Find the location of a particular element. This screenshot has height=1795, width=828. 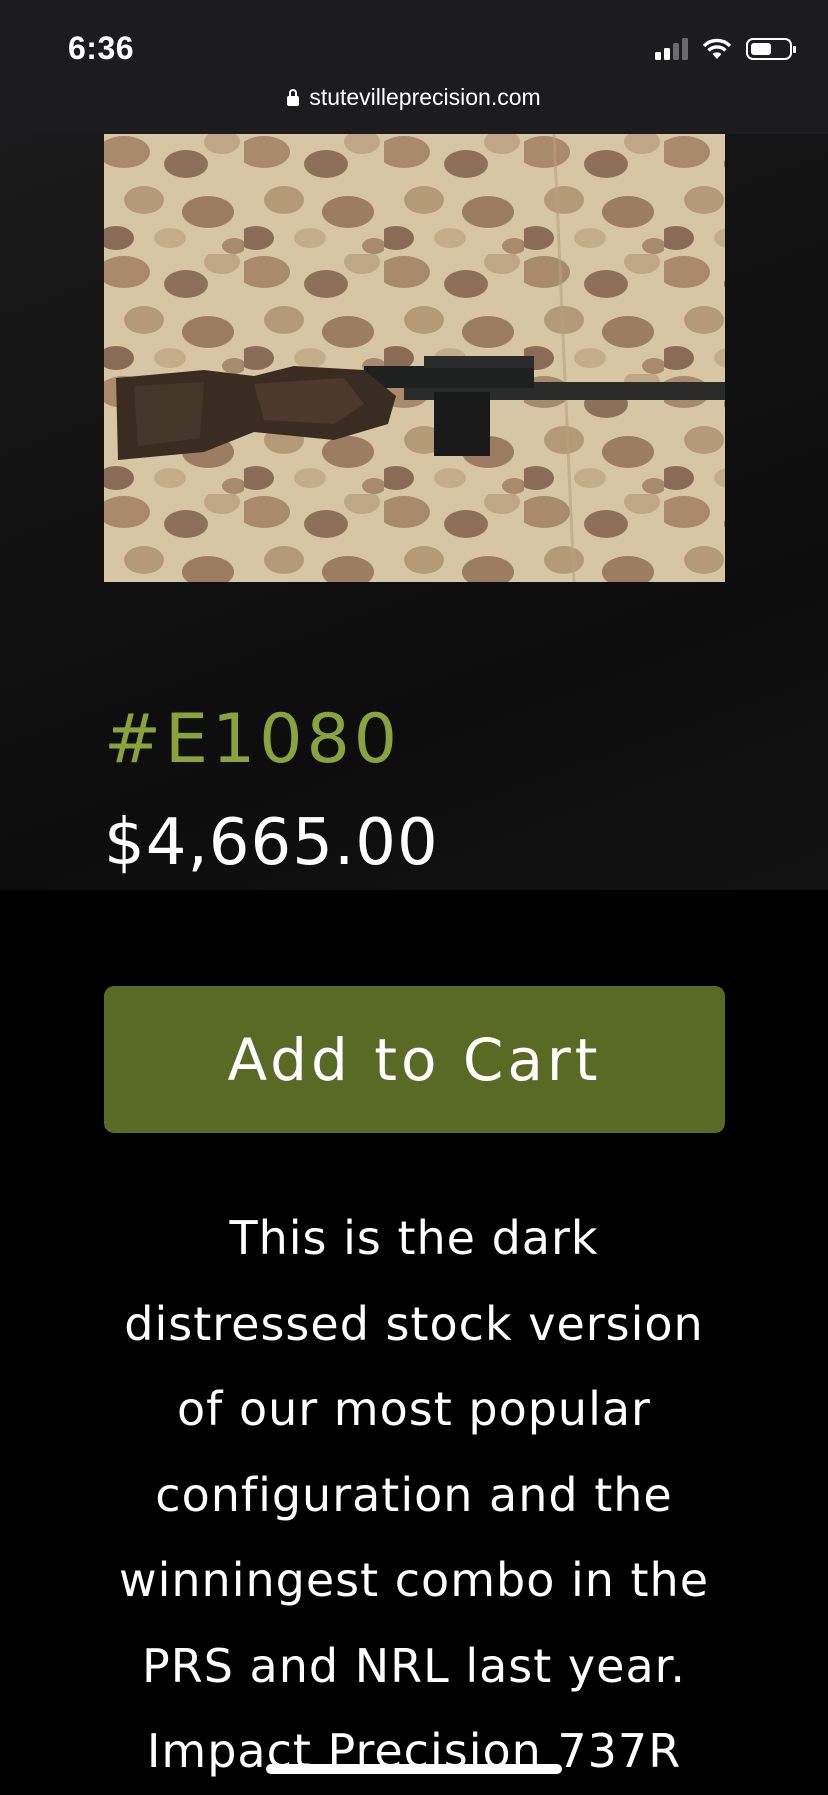

description-line: configuration and the is located at coordinates (414, 1494).